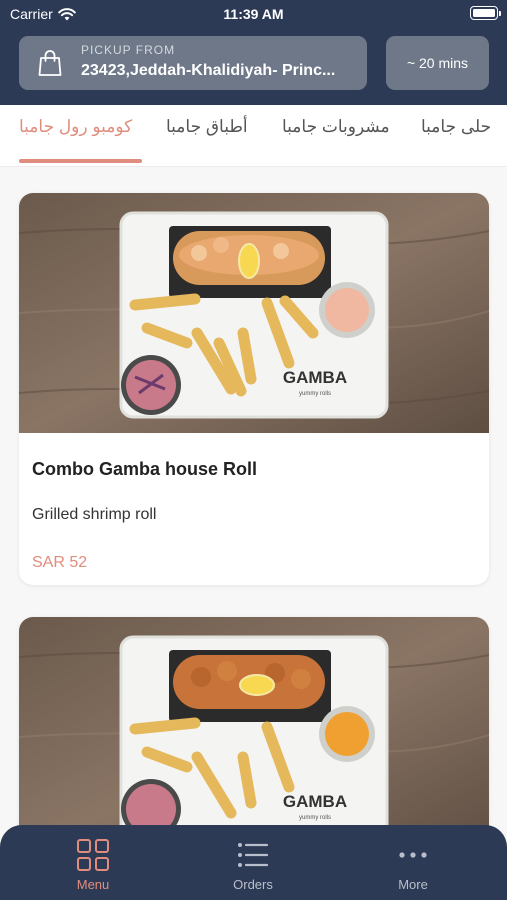 This screenshot has height=900, width=507. I want to click on nav-orders: Orders, so click(253, 865).